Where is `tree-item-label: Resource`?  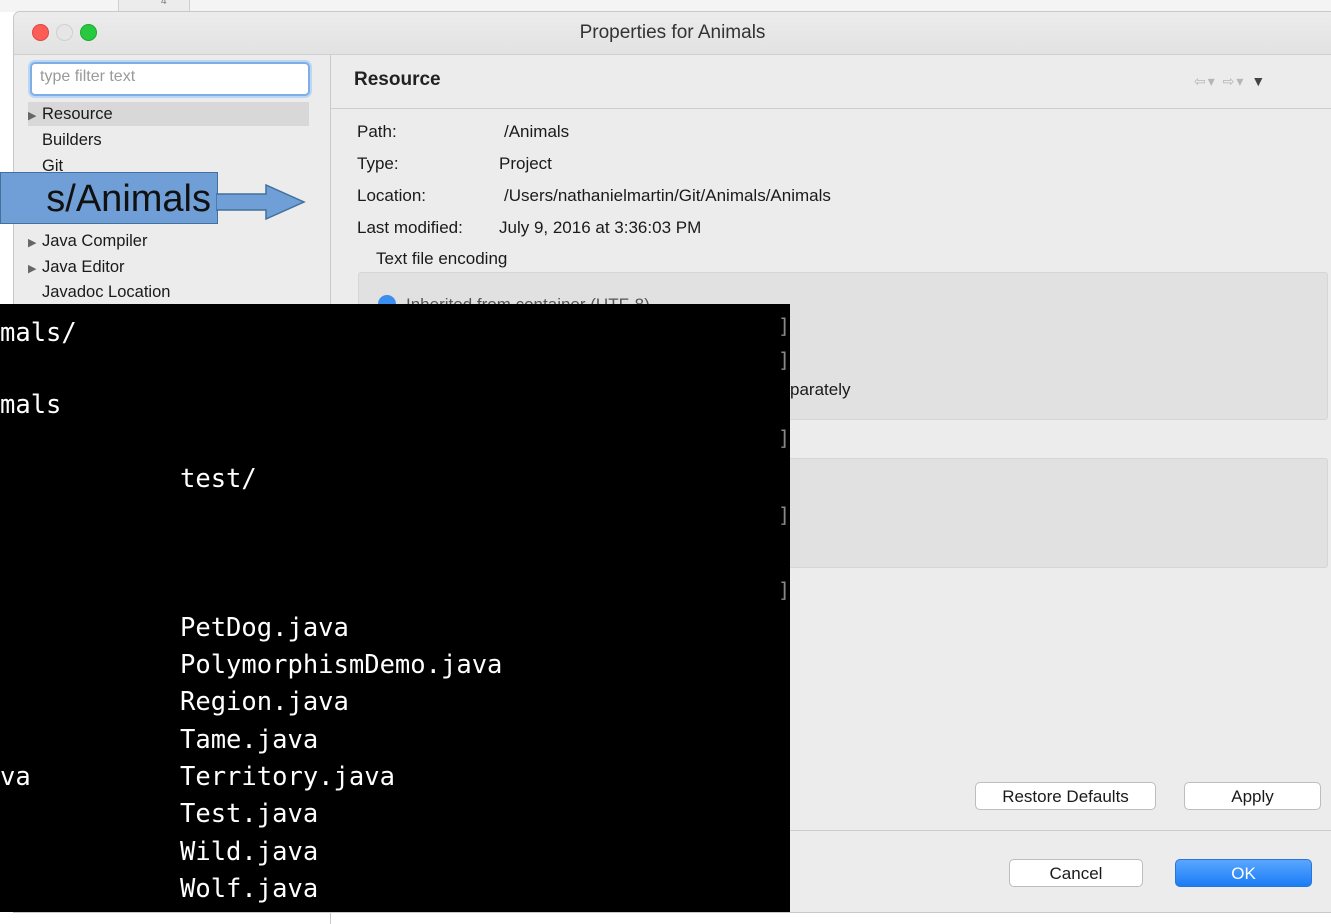
tree-item-label: Resource is located at coordinates (77, 114).